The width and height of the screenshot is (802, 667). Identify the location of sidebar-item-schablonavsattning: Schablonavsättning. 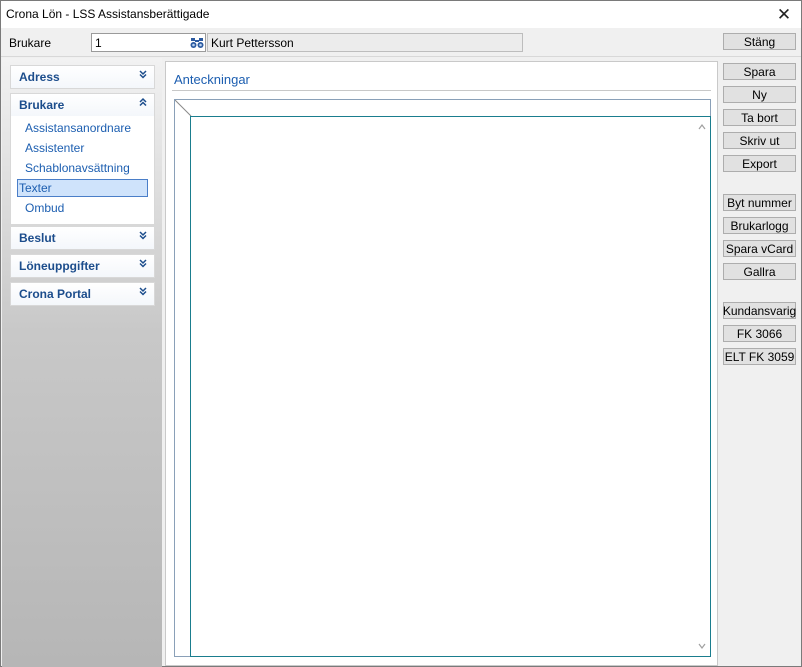
(82, 168).